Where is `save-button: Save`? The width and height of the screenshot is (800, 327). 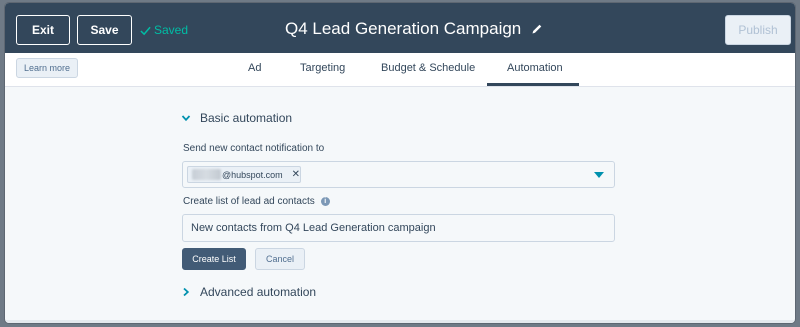
save-button: Save is located at coordinates (104, 30).